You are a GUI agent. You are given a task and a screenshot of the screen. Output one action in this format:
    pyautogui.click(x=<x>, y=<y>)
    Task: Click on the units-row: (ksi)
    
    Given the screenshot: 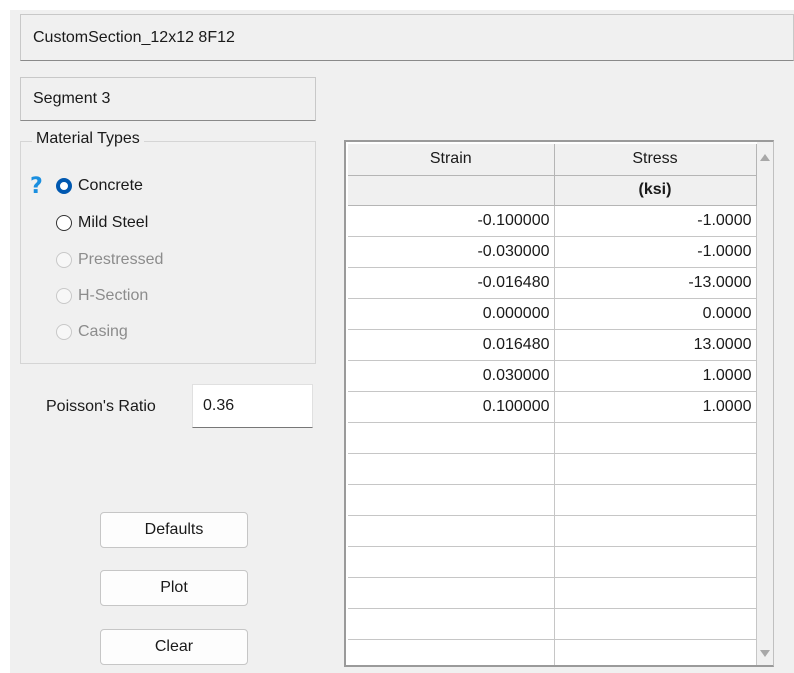 What is the action you would take?
    pyautogui.click(x=552, y=190)
    